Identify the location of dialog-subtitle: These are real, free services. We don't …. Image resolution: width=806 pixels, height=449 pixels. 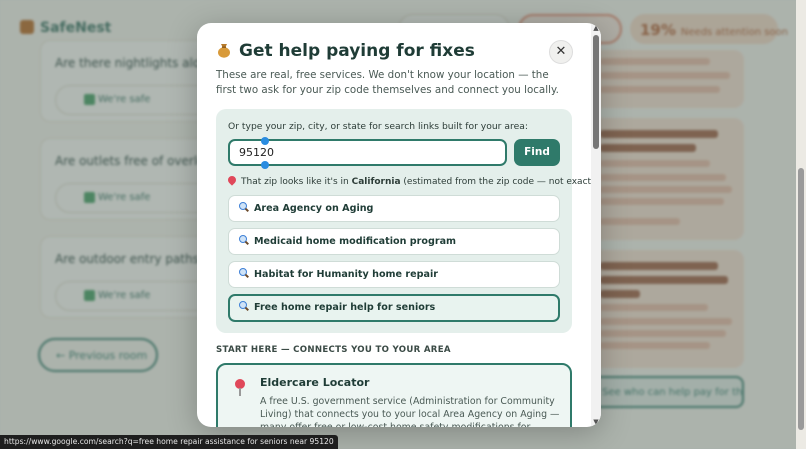
(387, 82).